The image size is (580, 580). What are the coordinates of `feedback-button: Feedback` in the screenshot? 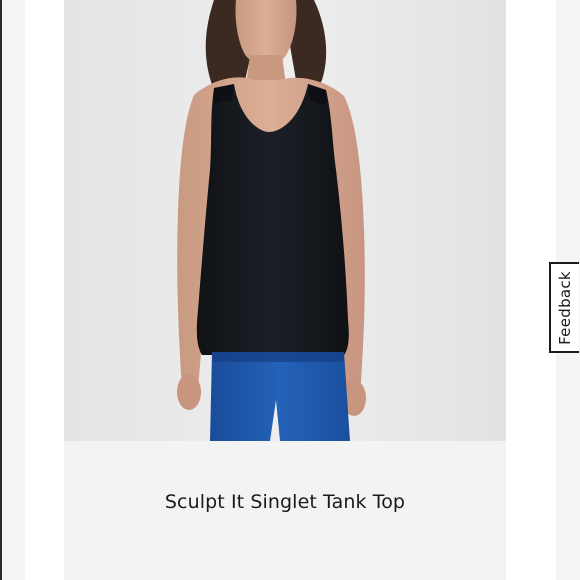 It's located at (564, 307).